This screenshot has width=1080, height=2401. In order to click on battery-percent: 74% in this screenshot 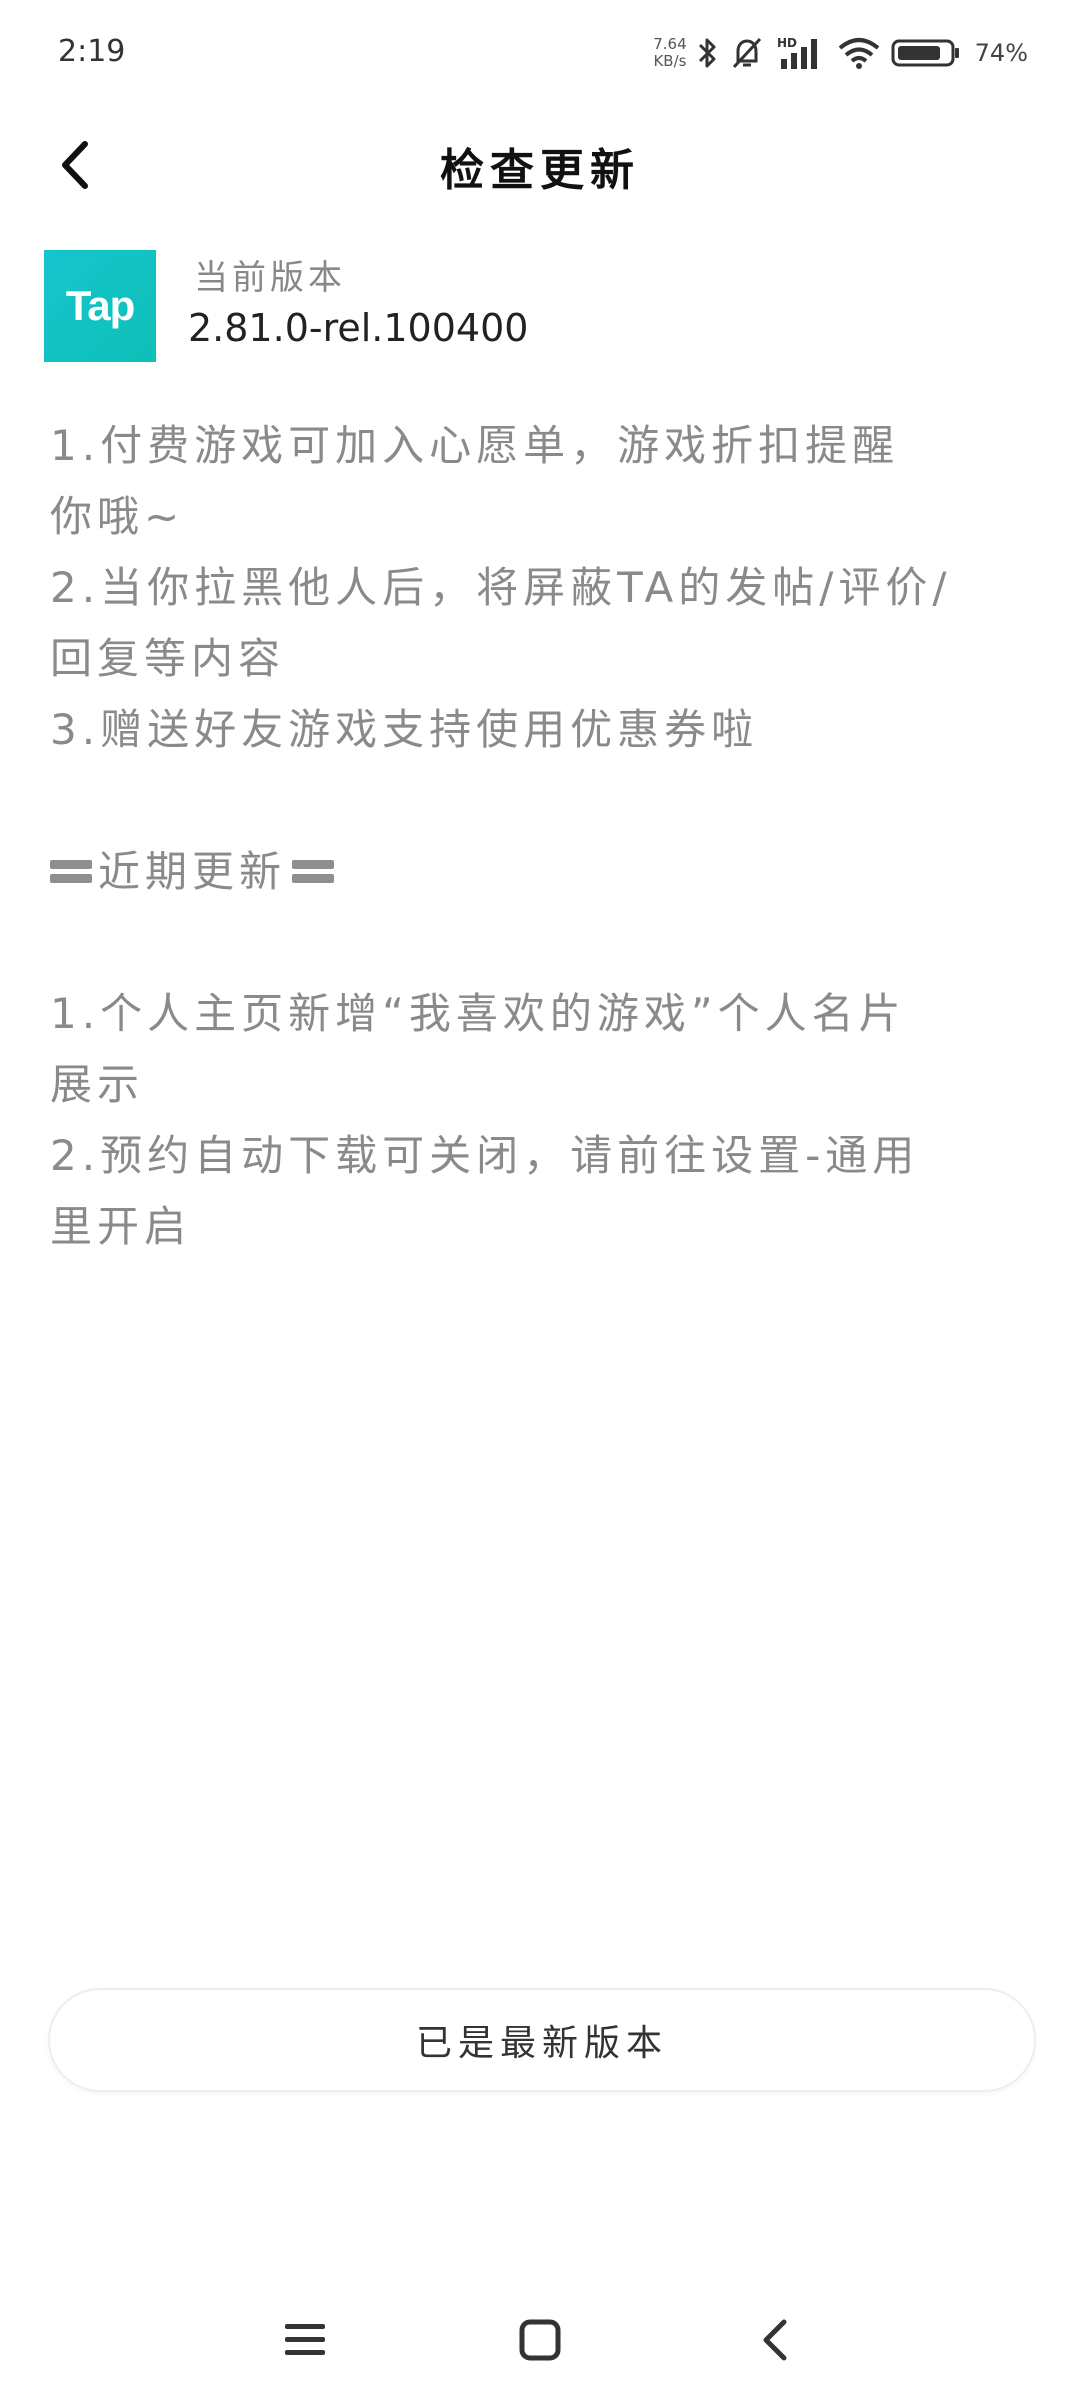, I will do `click(1001, 53)`.